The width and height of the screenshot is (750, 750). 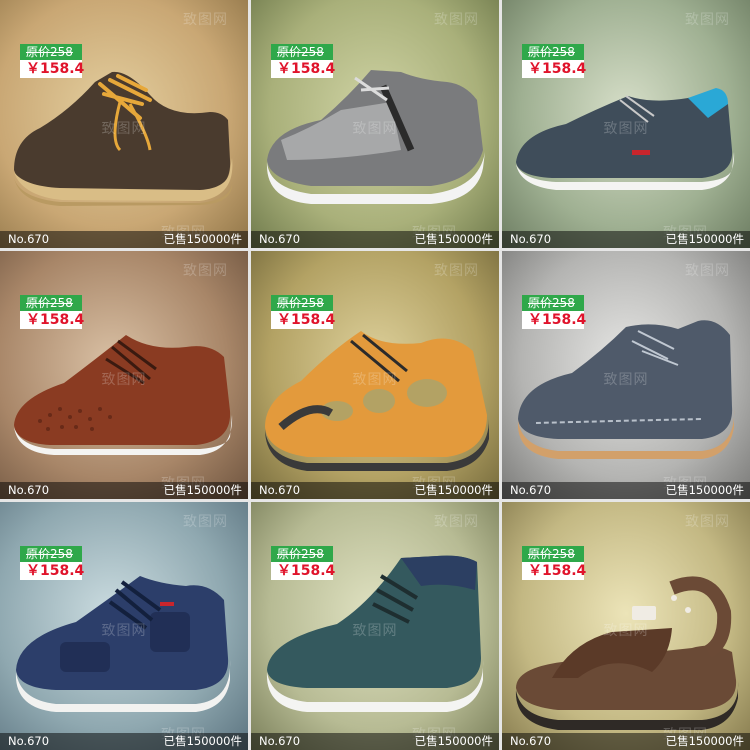 I want to click on navy-mesh-leather-sneaker-icon, so click(x=123, y=644).